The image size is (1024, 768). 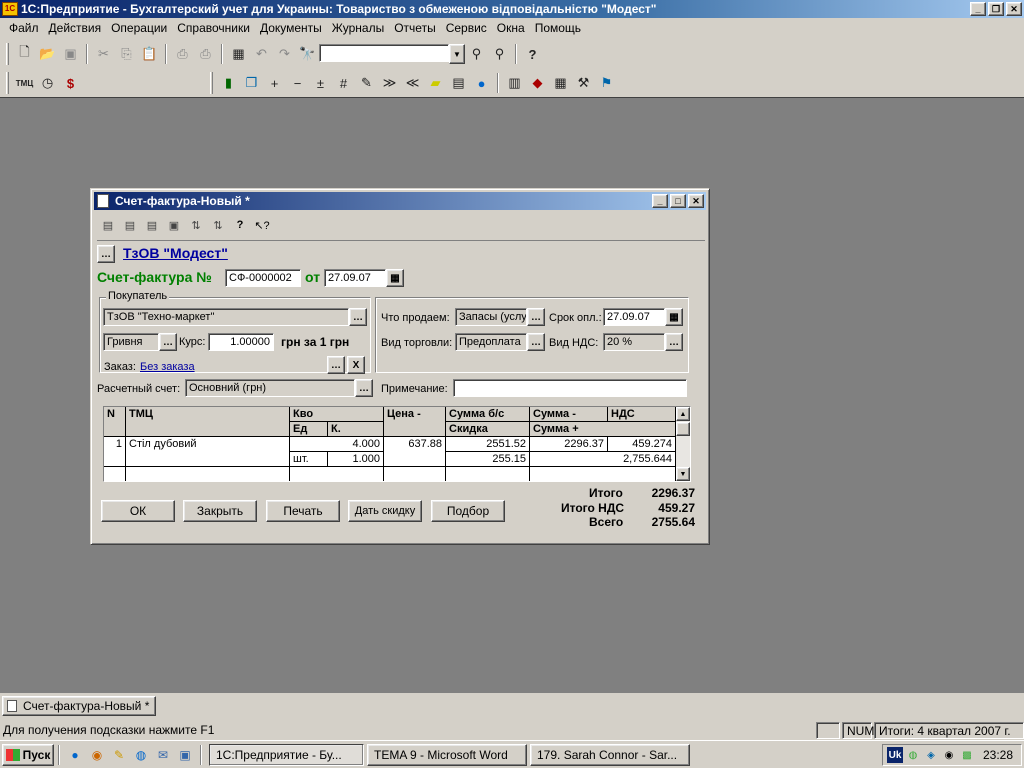 What do you see at coordinates (291, 28) in the screenshot?
I see `menu-documents: Документы` at bounding box center [291, 28].